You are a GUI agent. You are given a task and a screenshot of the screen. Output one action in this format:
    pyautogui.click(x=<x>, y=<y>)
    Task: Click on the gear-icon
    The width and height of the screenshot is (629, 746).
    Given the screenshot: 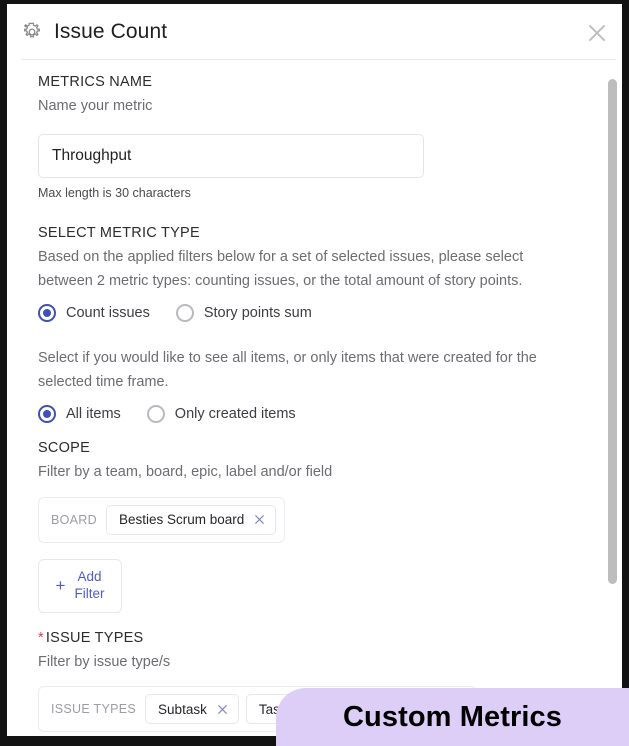 What is the action you would take?
    pyautogui.click(x=32, y=32)
    